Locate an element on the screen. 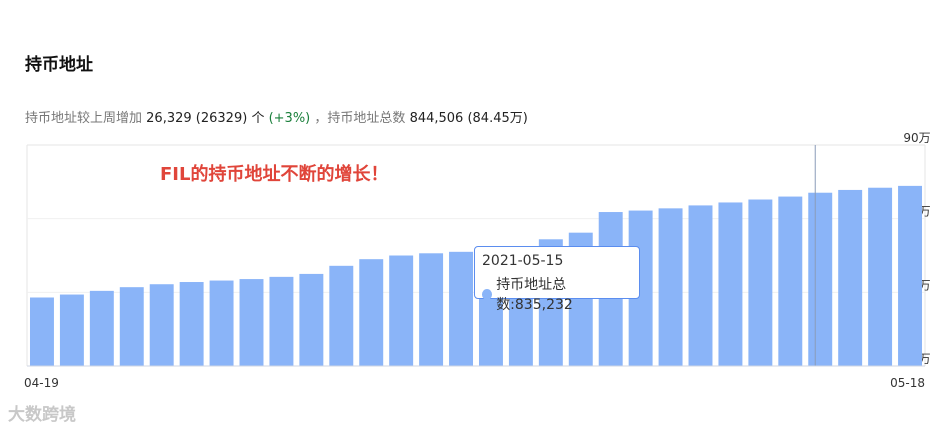 Image resolution: width=950 pixels, height=432 pixels. series-dot-icon is located at coordinates (487, 294).